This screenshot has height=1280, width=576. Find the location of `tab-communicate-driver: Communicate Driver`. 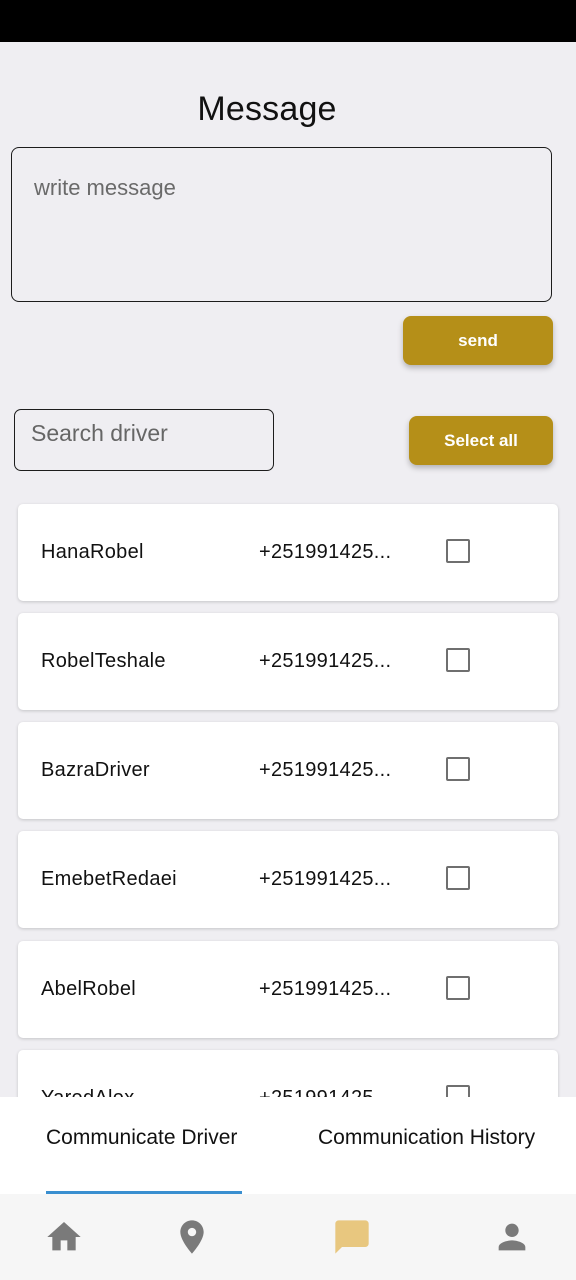

tab-communicate-driver: Communicate Driver is located at coordinates (141, 1145).